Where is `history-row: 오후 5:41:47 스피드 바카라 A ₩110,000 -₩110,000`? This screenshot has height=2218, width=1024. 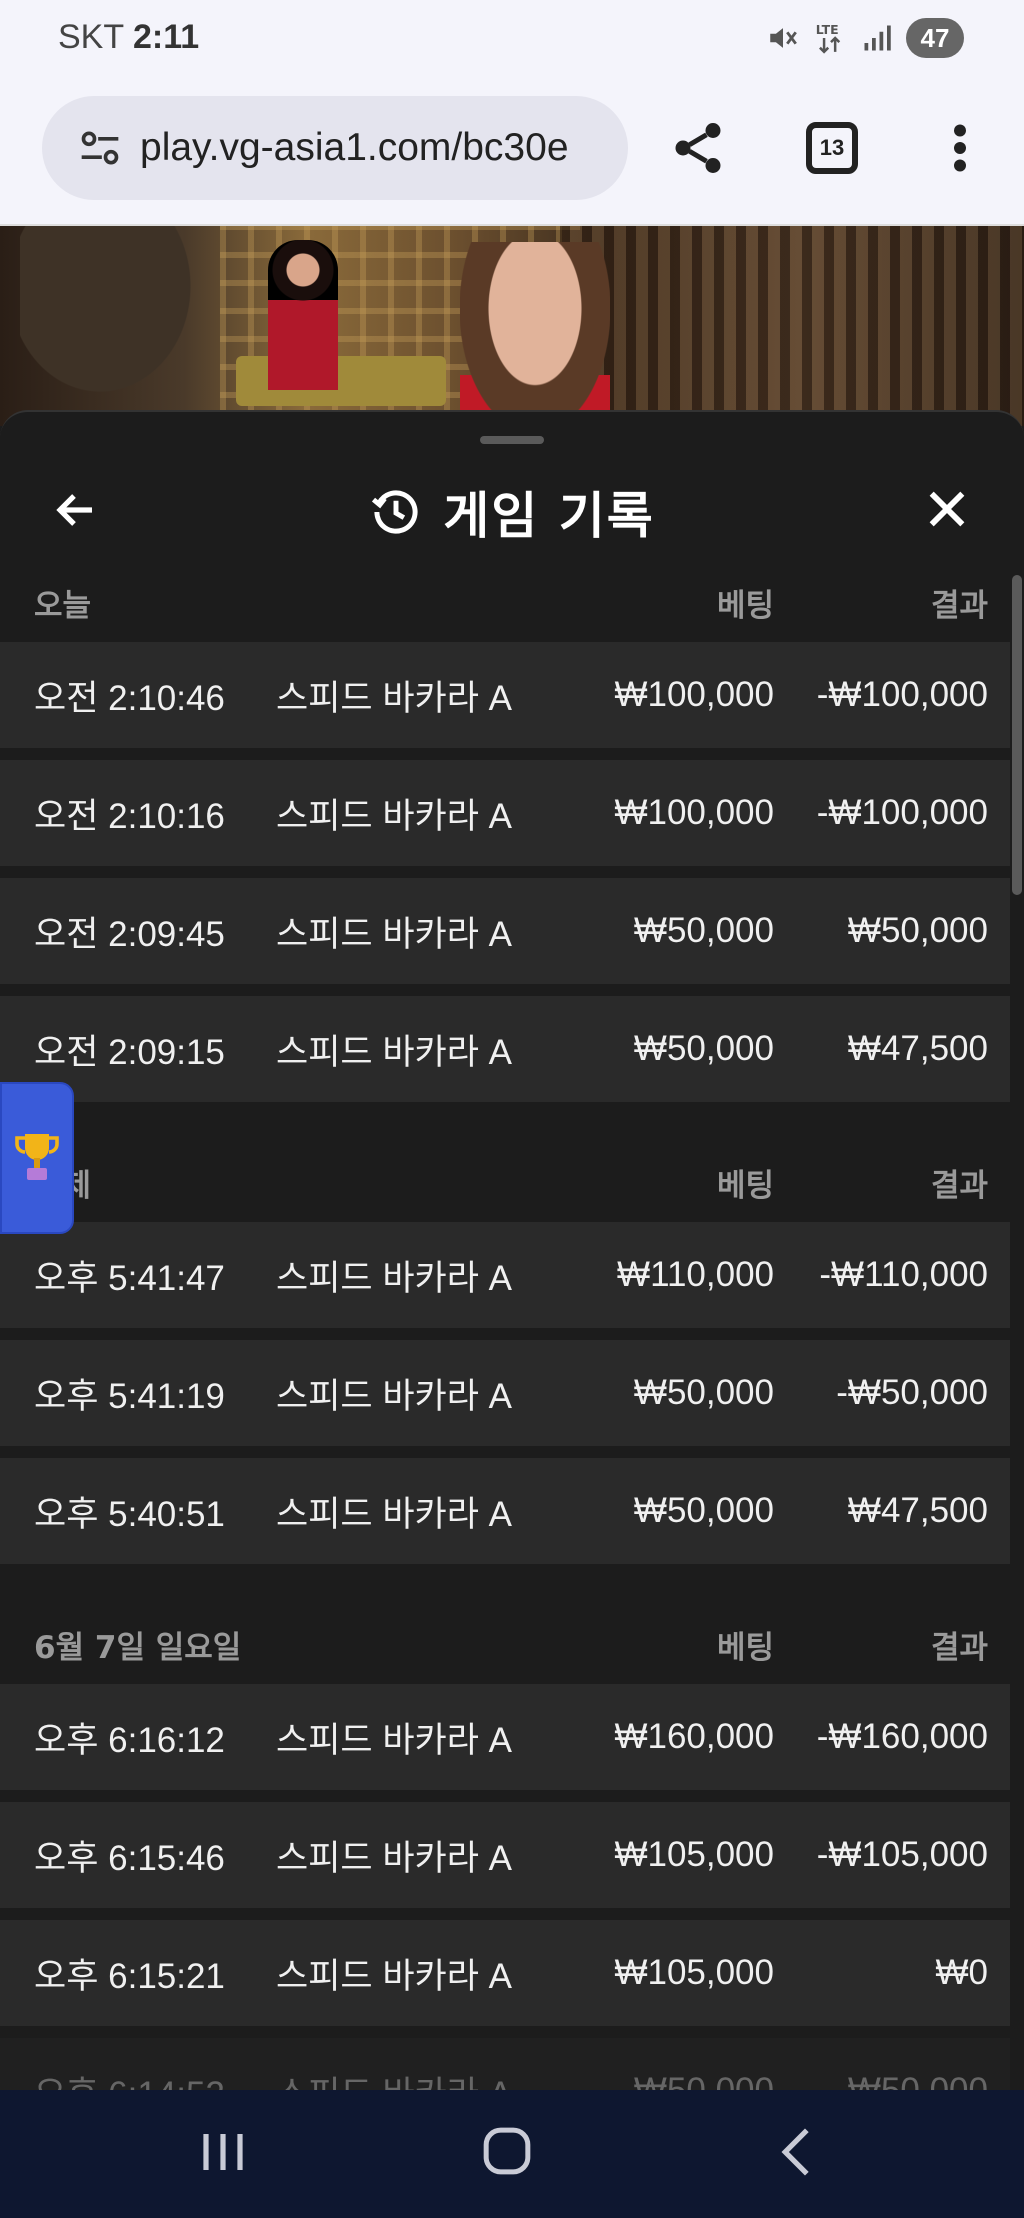
history-row: 오후 5:41:47 스피드 바카라 A ₩110,000 -₩110,000 is located at coordinates (505, 1275).